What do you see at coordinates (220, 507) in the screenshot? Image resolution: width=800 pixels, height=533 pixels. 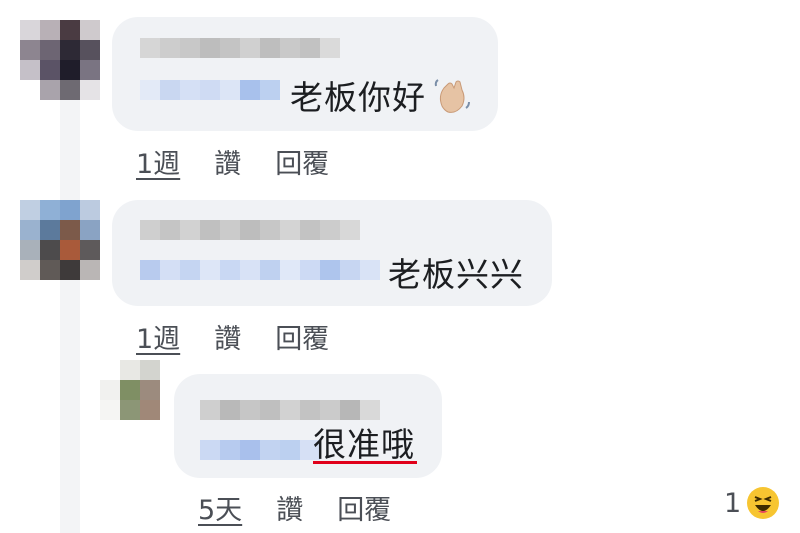 I see `comment-timestamp: 5天` at bounding box center [220, 507].